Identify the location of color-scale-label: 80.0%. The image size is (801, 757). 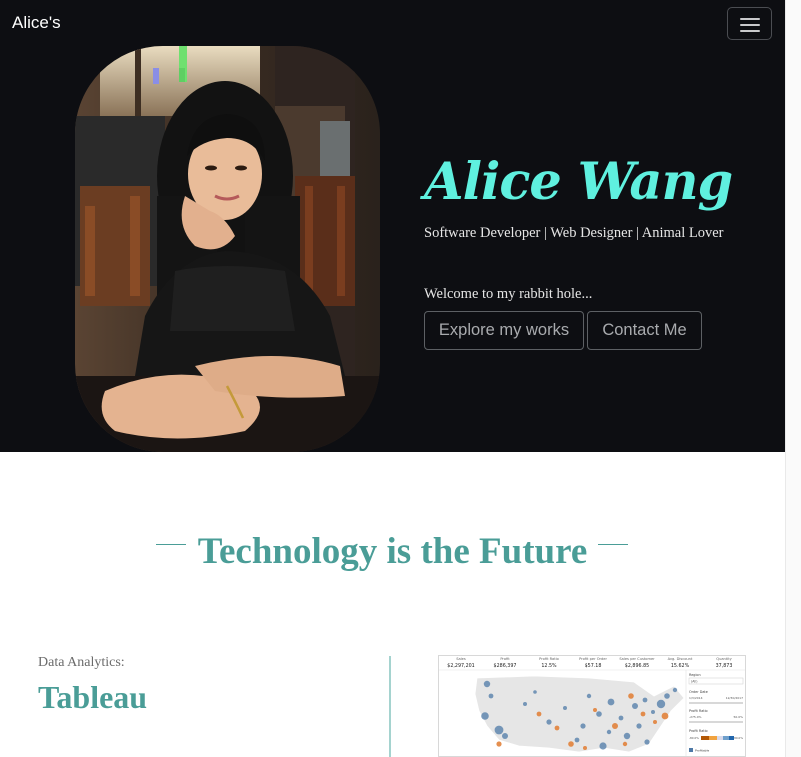
(738, 738).